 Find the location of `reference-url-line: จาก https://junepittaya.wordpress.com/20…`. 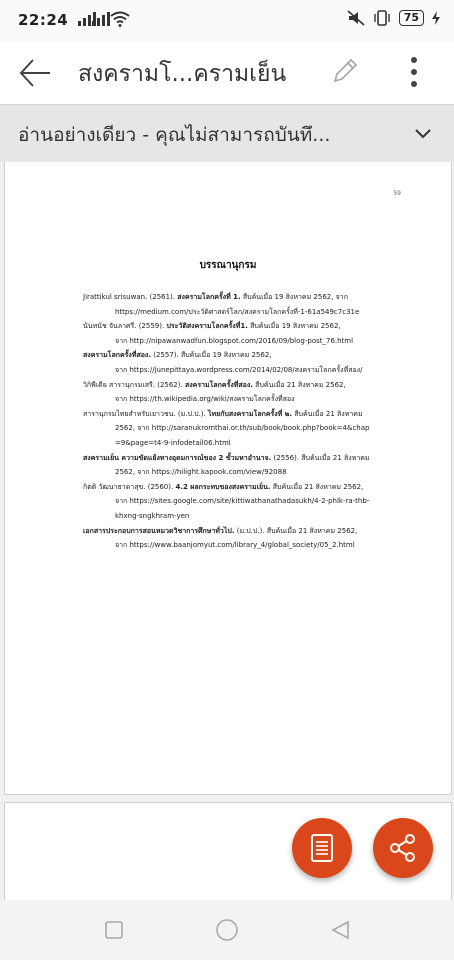

reference-url-line: จาก https://junepittaya.wordpress.com/20… is located at coordinates (239, 369).